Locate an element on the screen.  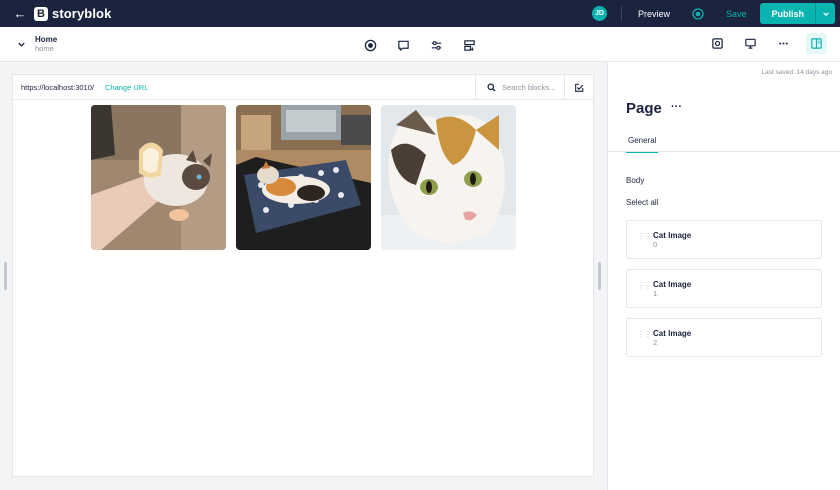
save-button: Save is located at coordinates (736, 14).